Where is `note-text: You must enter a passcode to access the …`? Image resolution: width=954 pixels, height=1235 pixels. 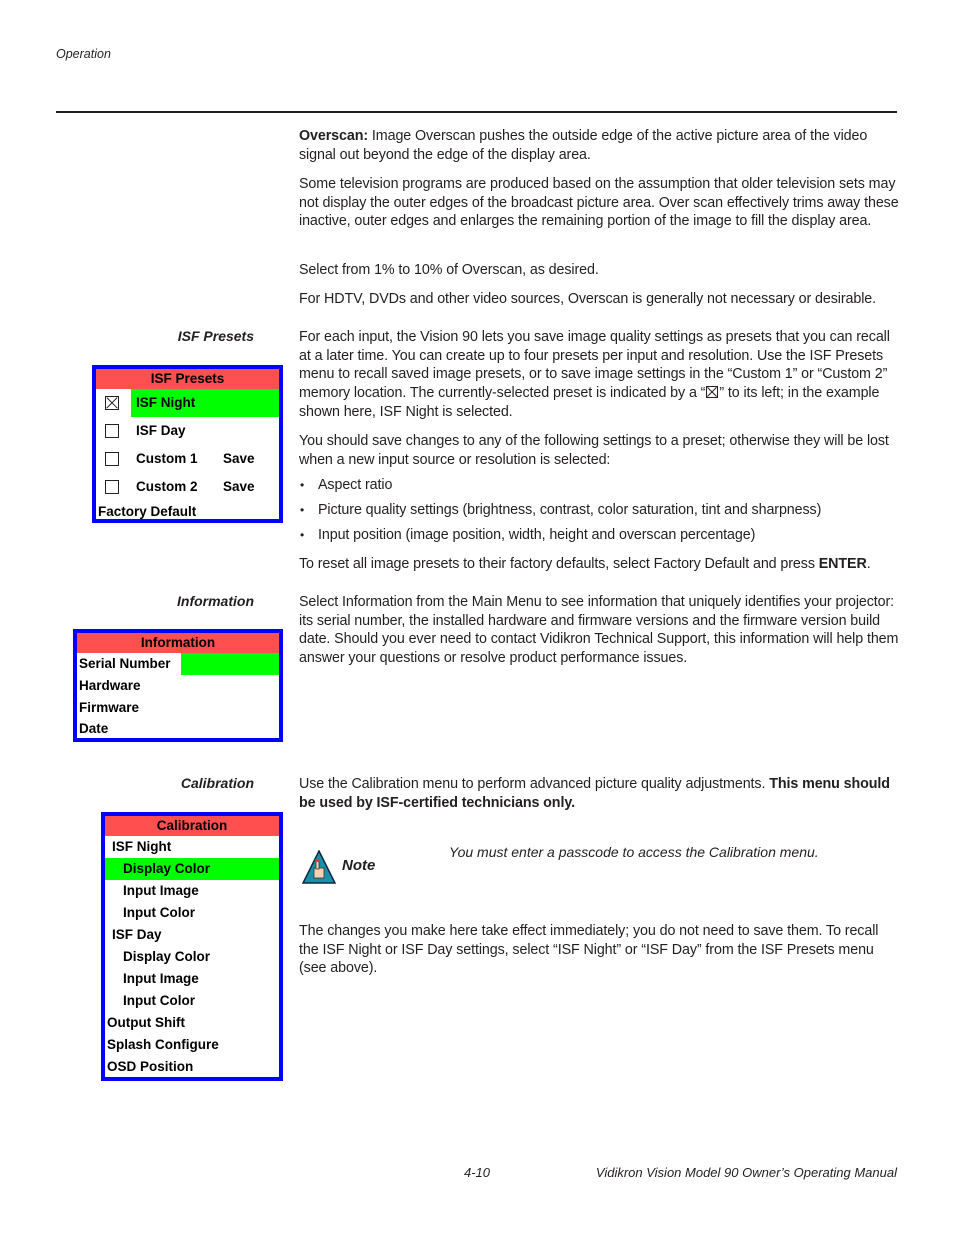
note-text: You must enter a passcode to access the … is located at coordinates (634, 852).